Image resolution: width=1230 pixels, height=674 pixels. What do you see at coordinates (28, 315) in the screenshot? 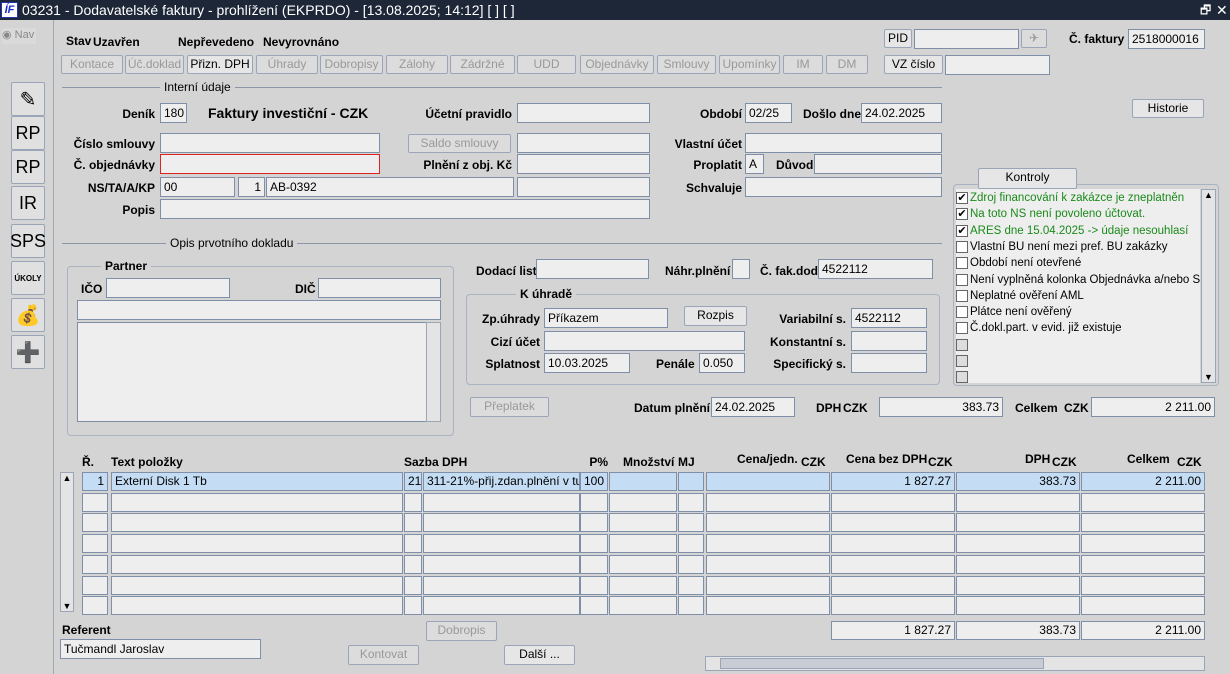
I see `money-bag-icon: 💰` at bounding box center [28, 315].